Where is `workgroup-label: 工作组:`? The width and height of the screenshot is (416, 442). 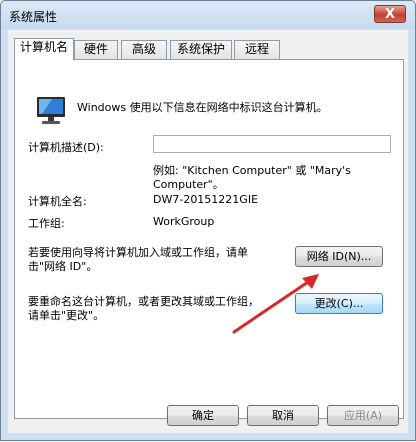 workgroup-label: 工作组: is located at coordinates (46, 223).